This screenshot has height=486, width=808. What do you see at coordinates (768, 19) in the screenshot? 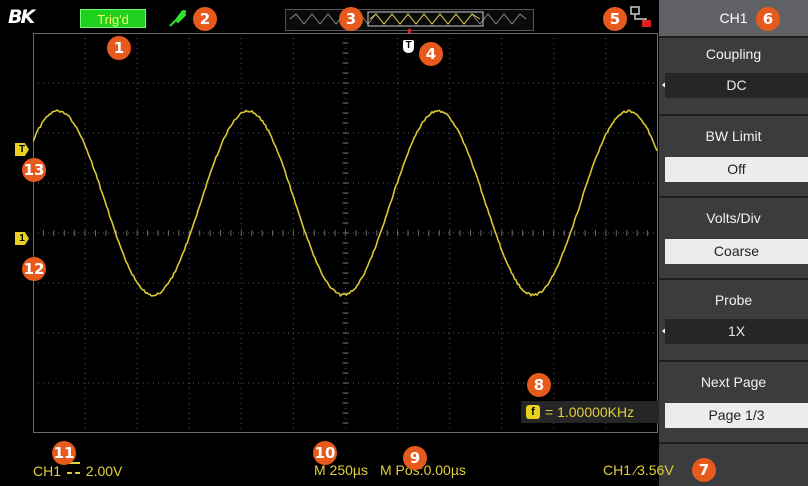
I see `callout-badge: 6` at bounding box center [768, 19].